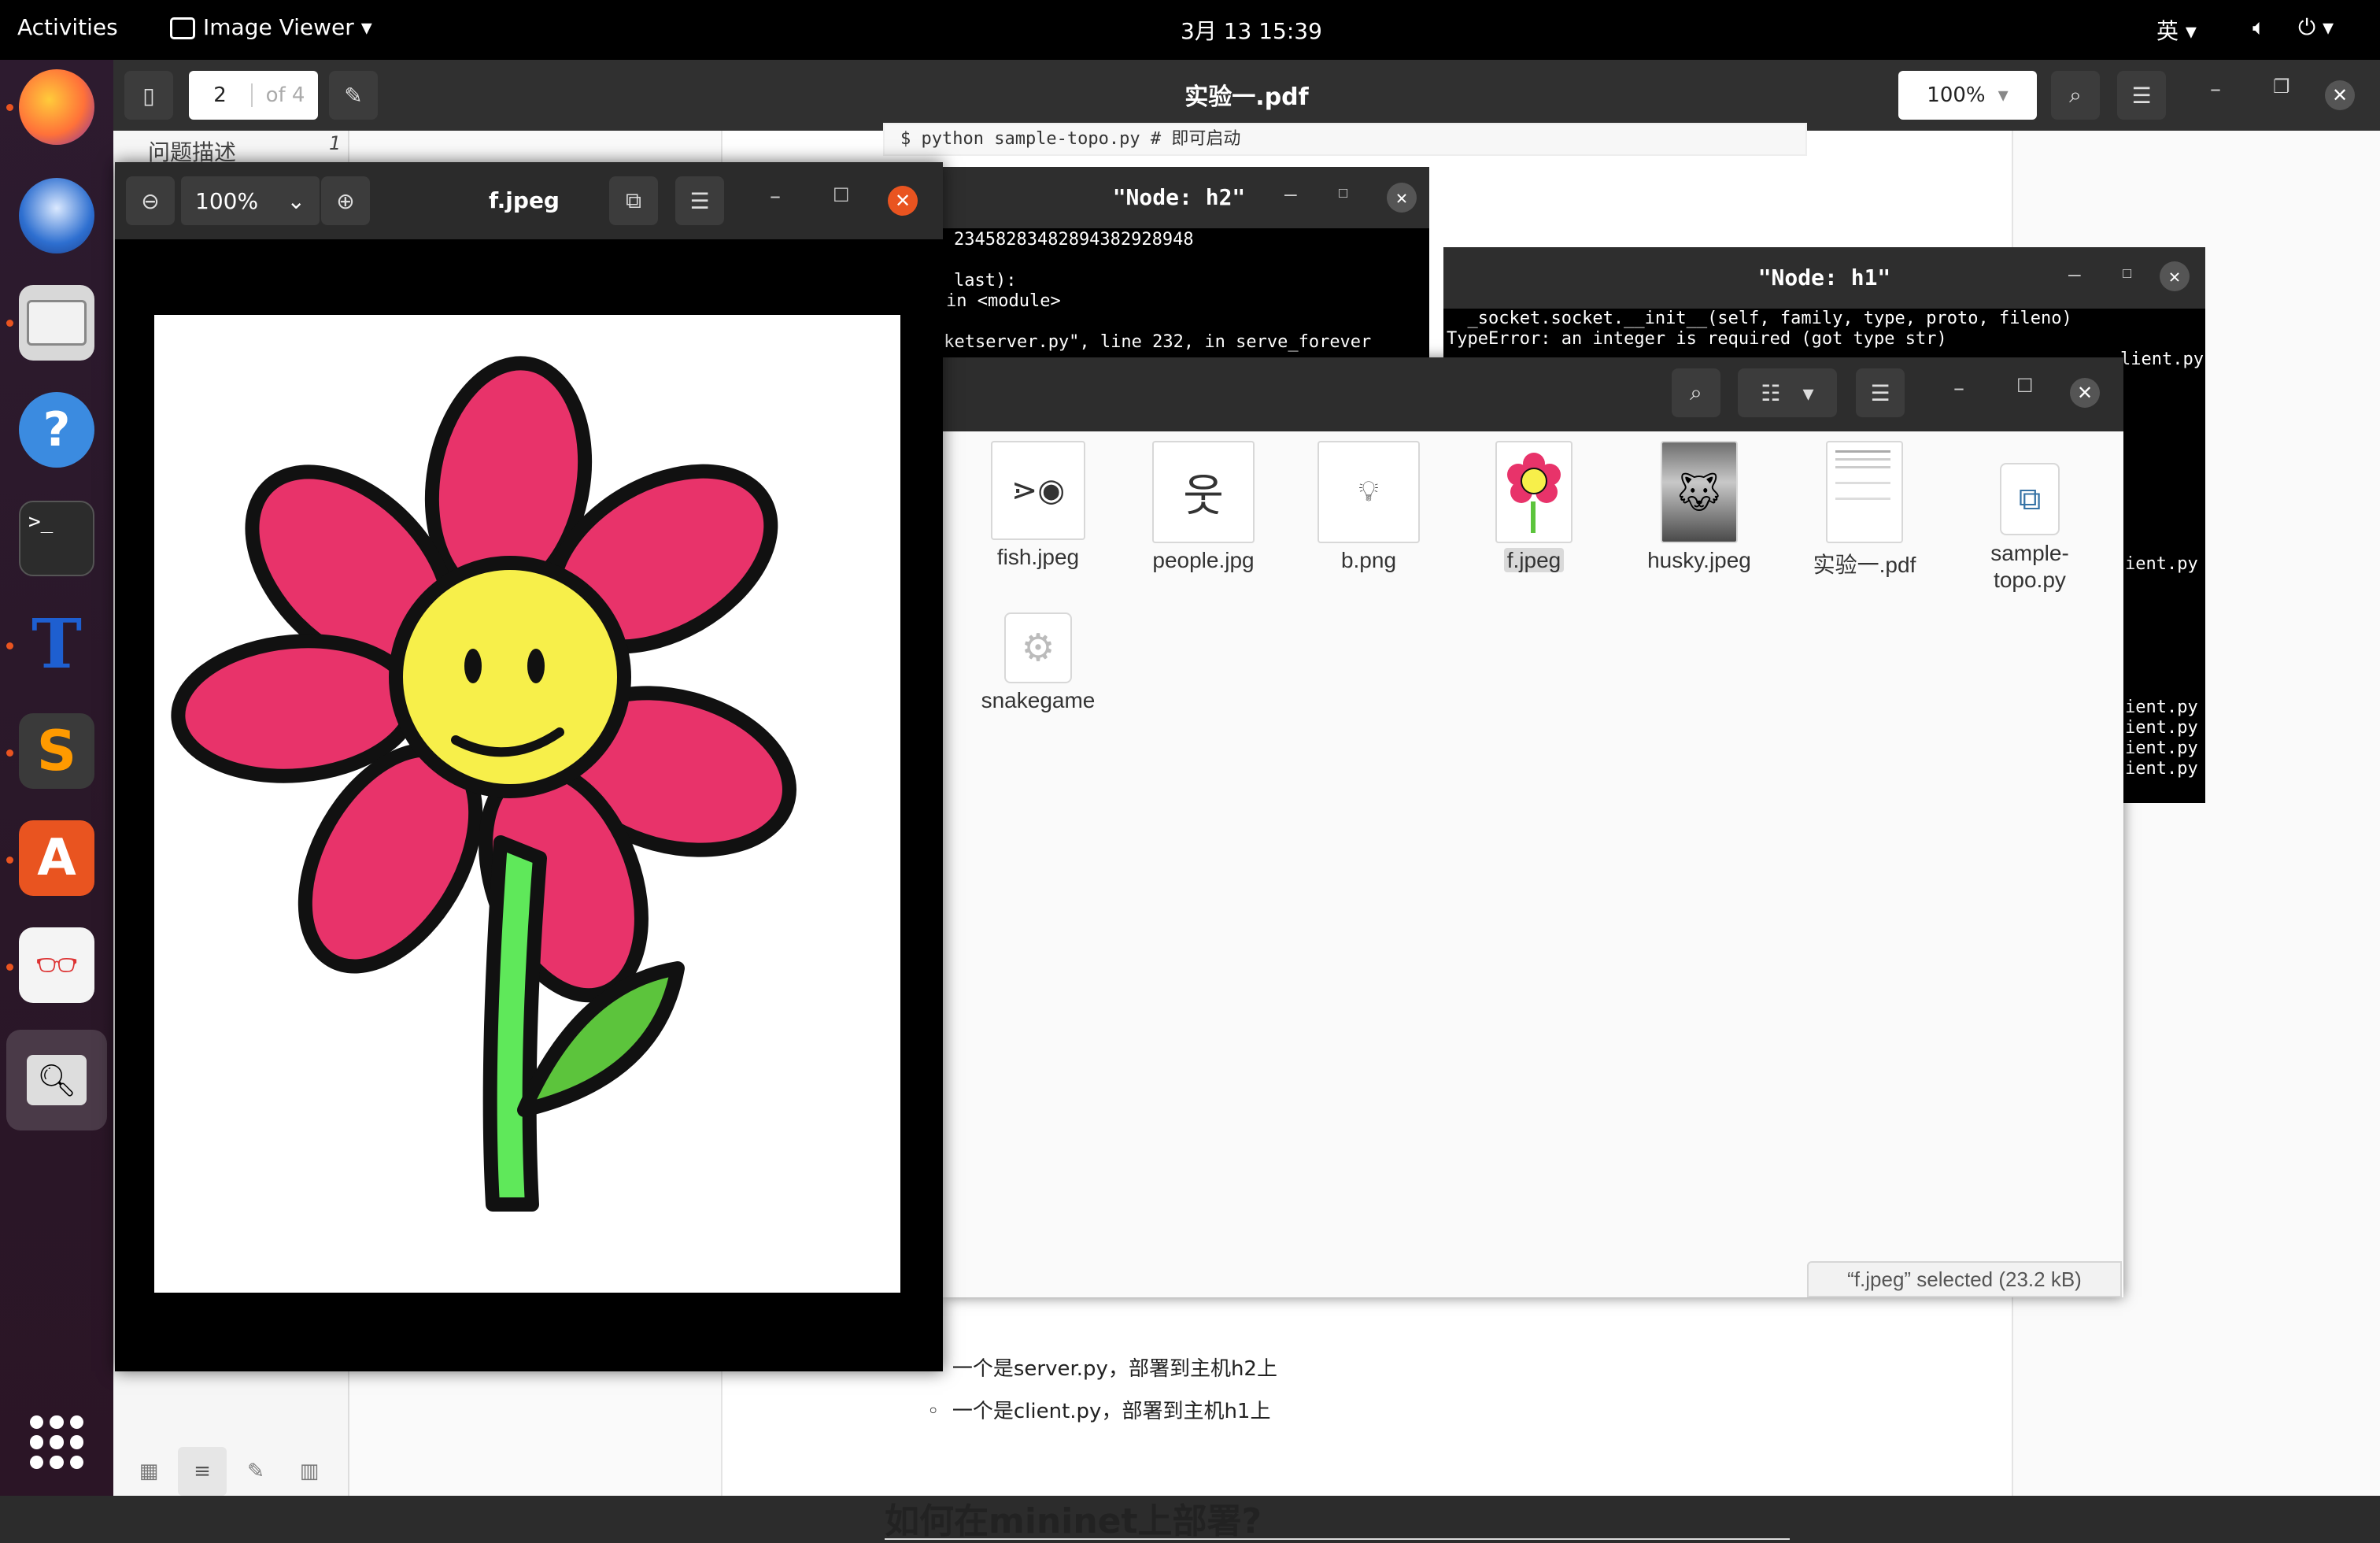  What do you see at coordinates (56, 107) in the screenshot?
I see `firefox-icon` at bounding box center [56, 107].